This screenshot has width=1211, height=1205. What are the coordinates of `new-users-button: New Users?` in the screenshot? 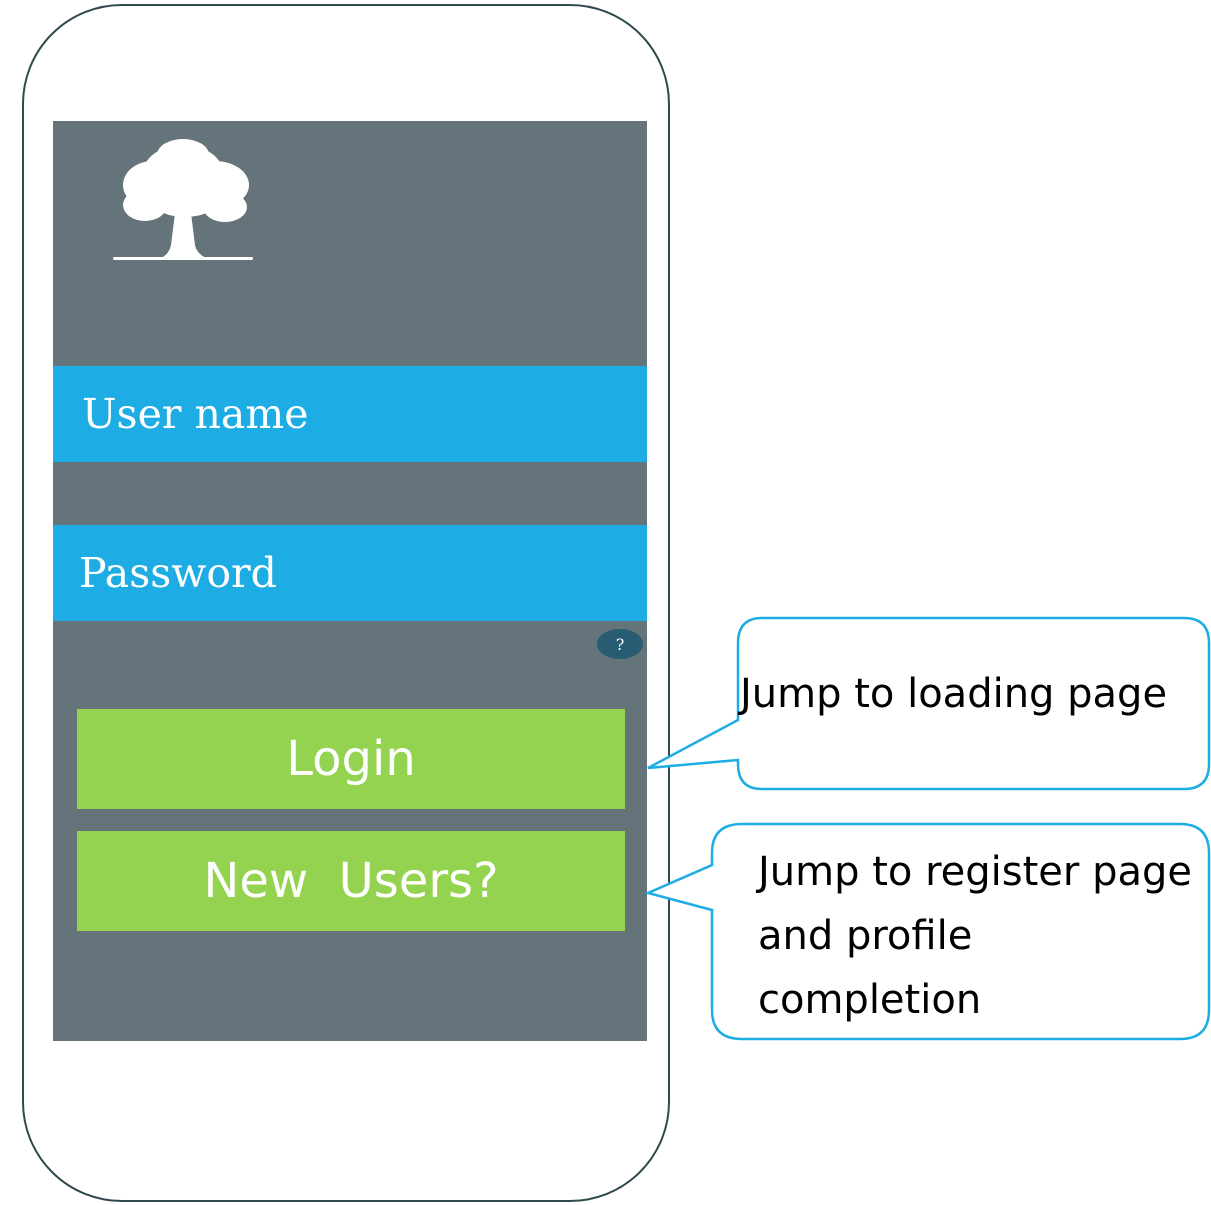 It's located at (351, 881).